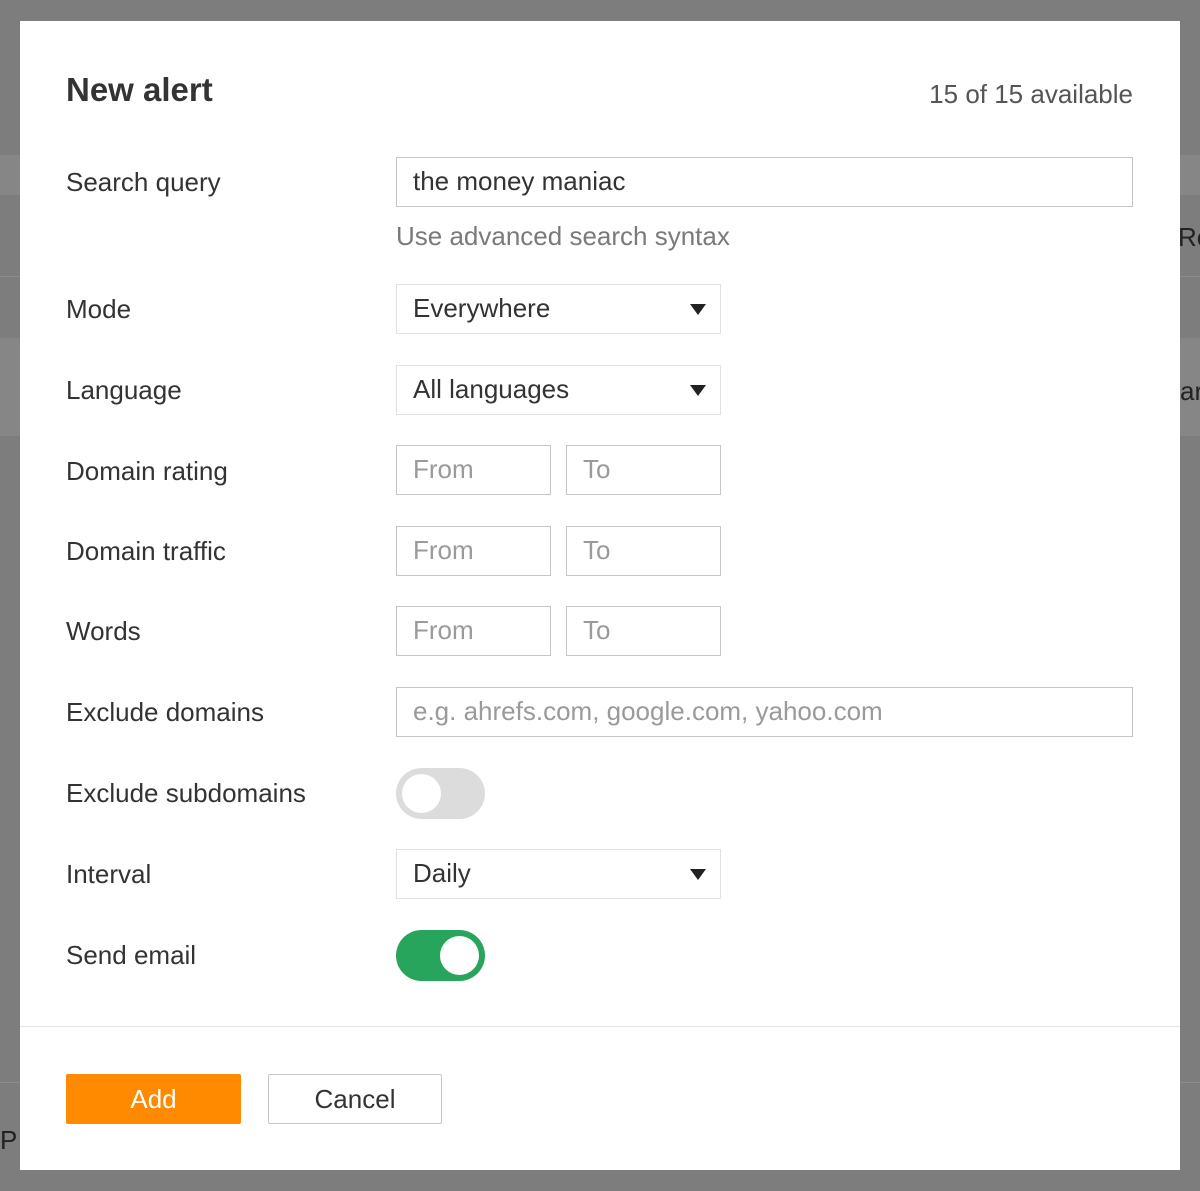 The height and width of the screenshot is (1191, 1200). I want to click on domain-traffic-from-input: From, so click(473, 551).